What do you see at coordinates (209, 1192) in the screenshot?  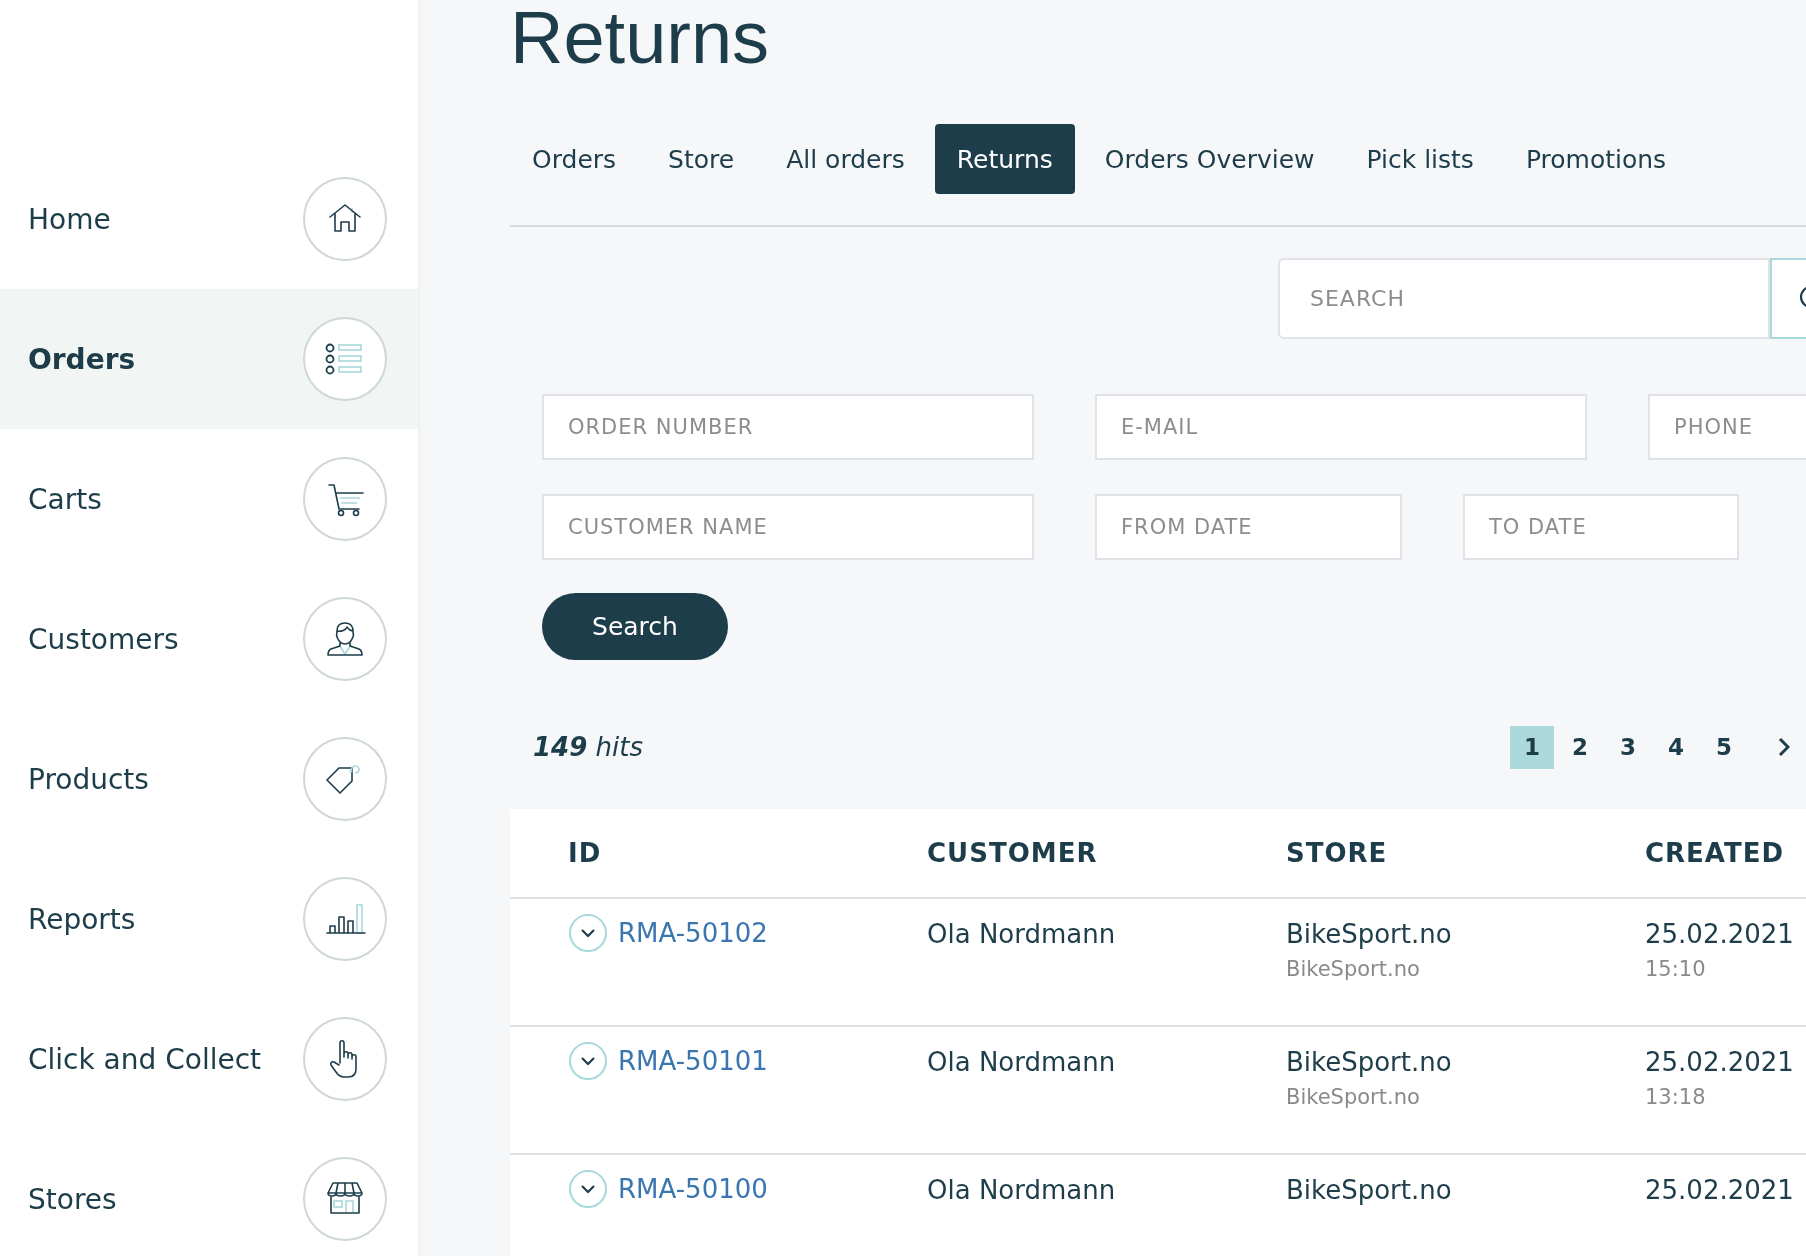 I see `sidebar-item: Stores` at bounding box center [209, 1192].